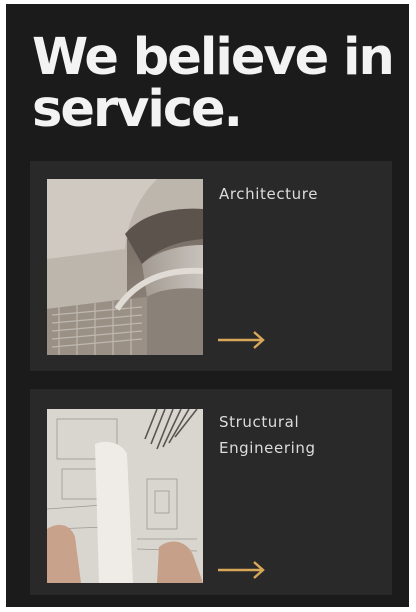  I want to click on architecture-image, so click(125, 267).